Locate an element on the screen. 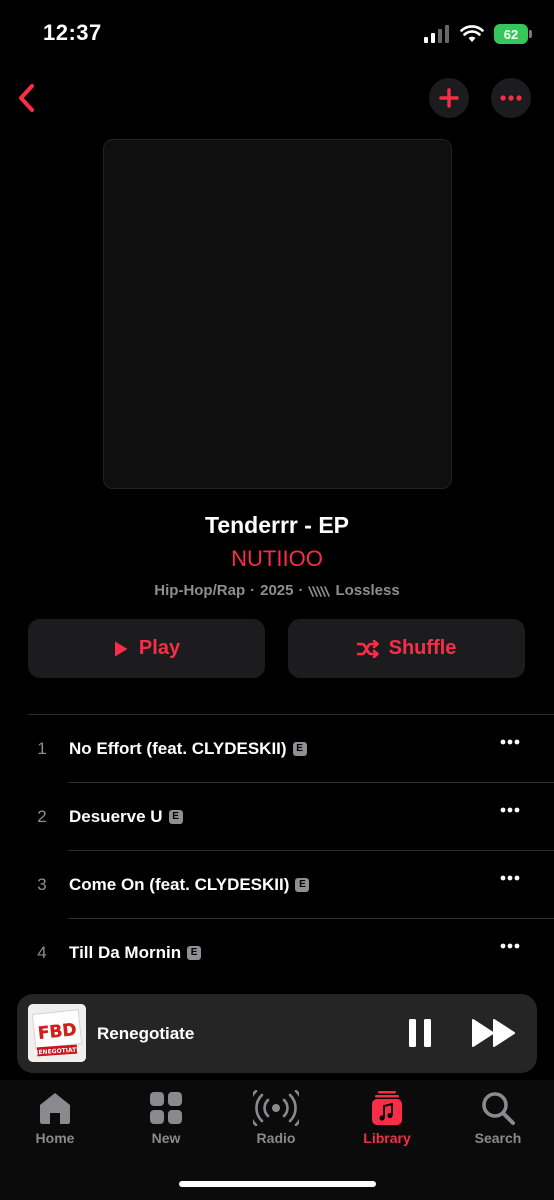 The height and width of the screenshot is (1200, 554). shuffle-icon is located at coordinates (367, 648).